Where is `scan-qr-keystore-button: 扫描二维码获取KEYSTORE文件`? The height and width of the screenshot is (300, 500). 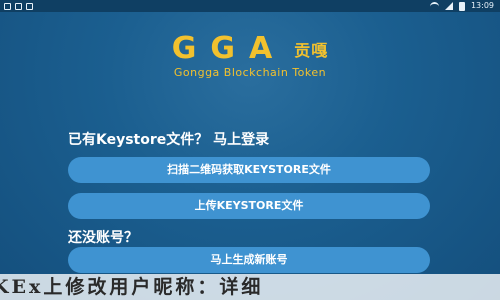 scan-qr-keystore-button: 扫描二维码获取KEYSTORE文件 is located at coordinates (249, 170).